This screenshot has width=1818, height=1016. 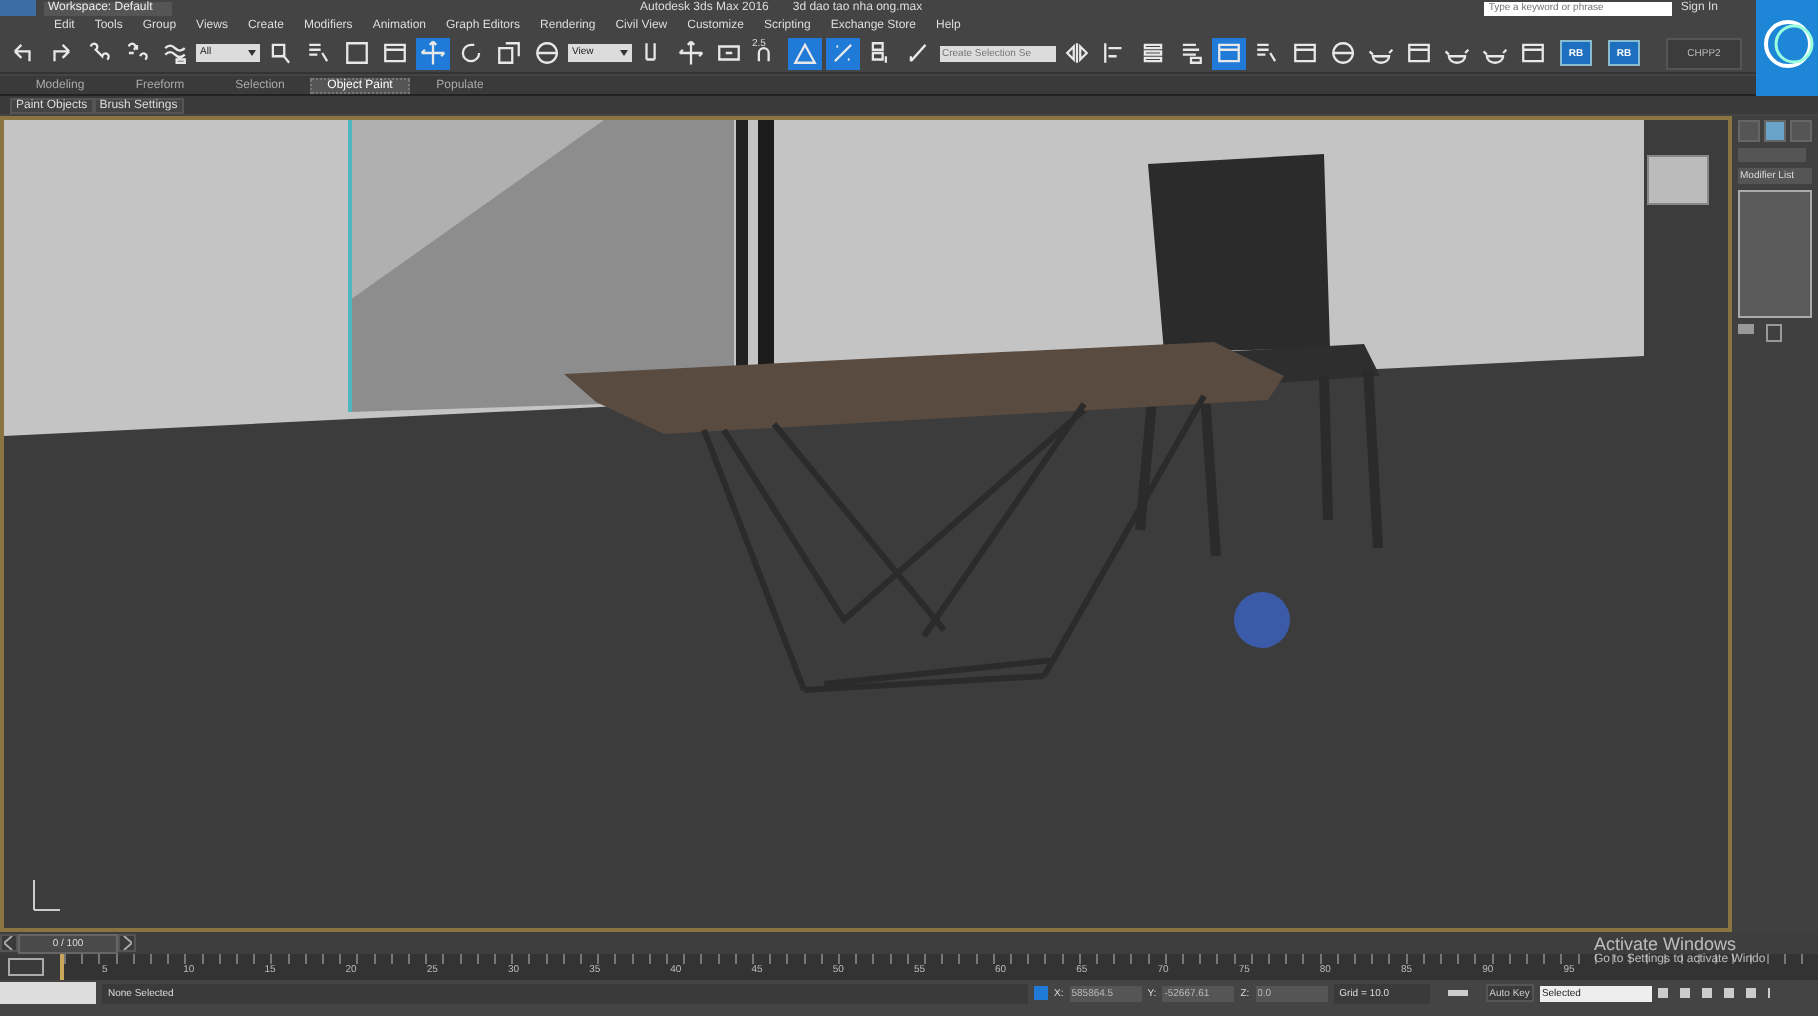 I want to click on triangle-icon, so click(x=805, y=53).